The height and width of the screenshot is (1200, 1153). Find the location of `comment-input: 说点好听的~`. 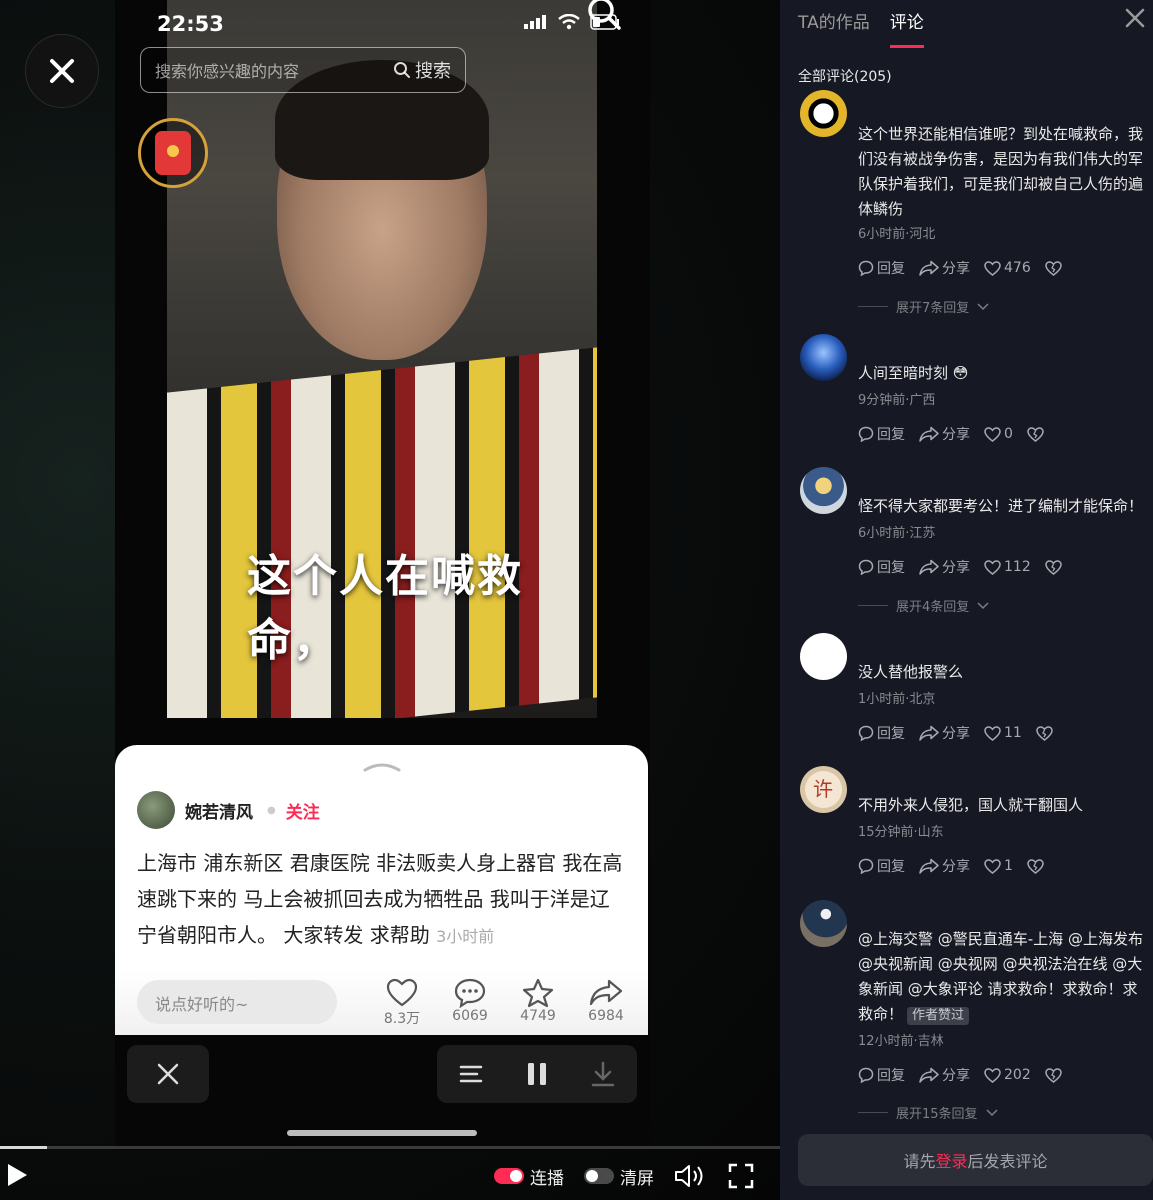

comment-input: 说点好听的~ is located at coordinates (237, 1002).